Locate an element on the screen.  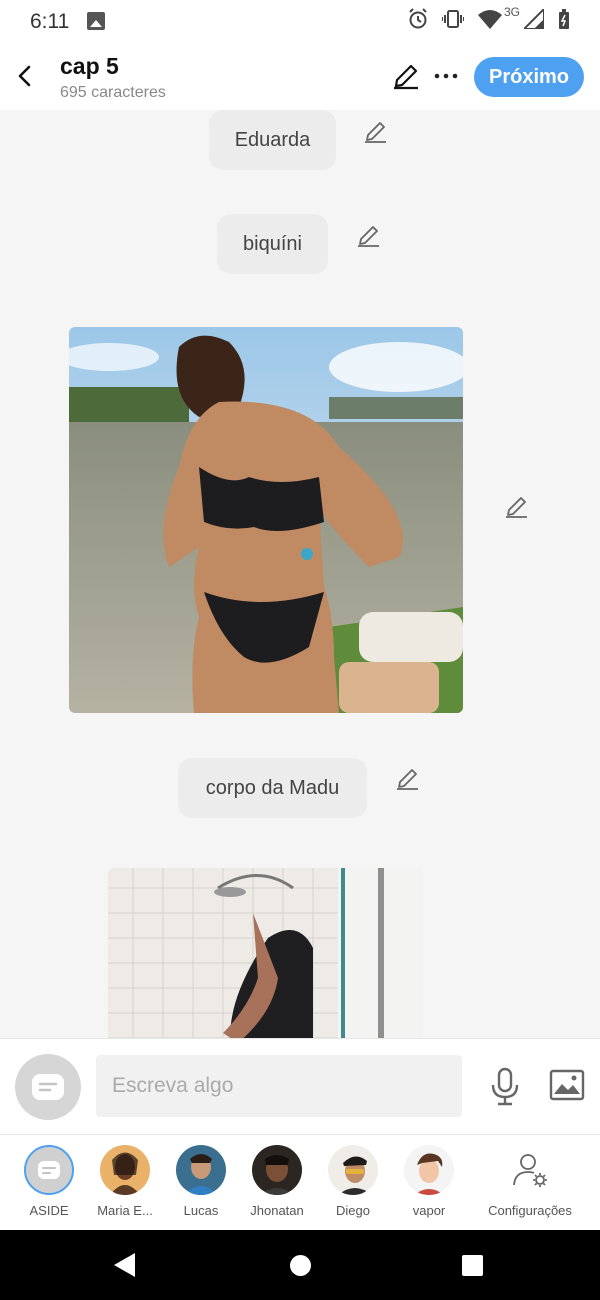
network-type: 3G is located at coordinates (512, 12).